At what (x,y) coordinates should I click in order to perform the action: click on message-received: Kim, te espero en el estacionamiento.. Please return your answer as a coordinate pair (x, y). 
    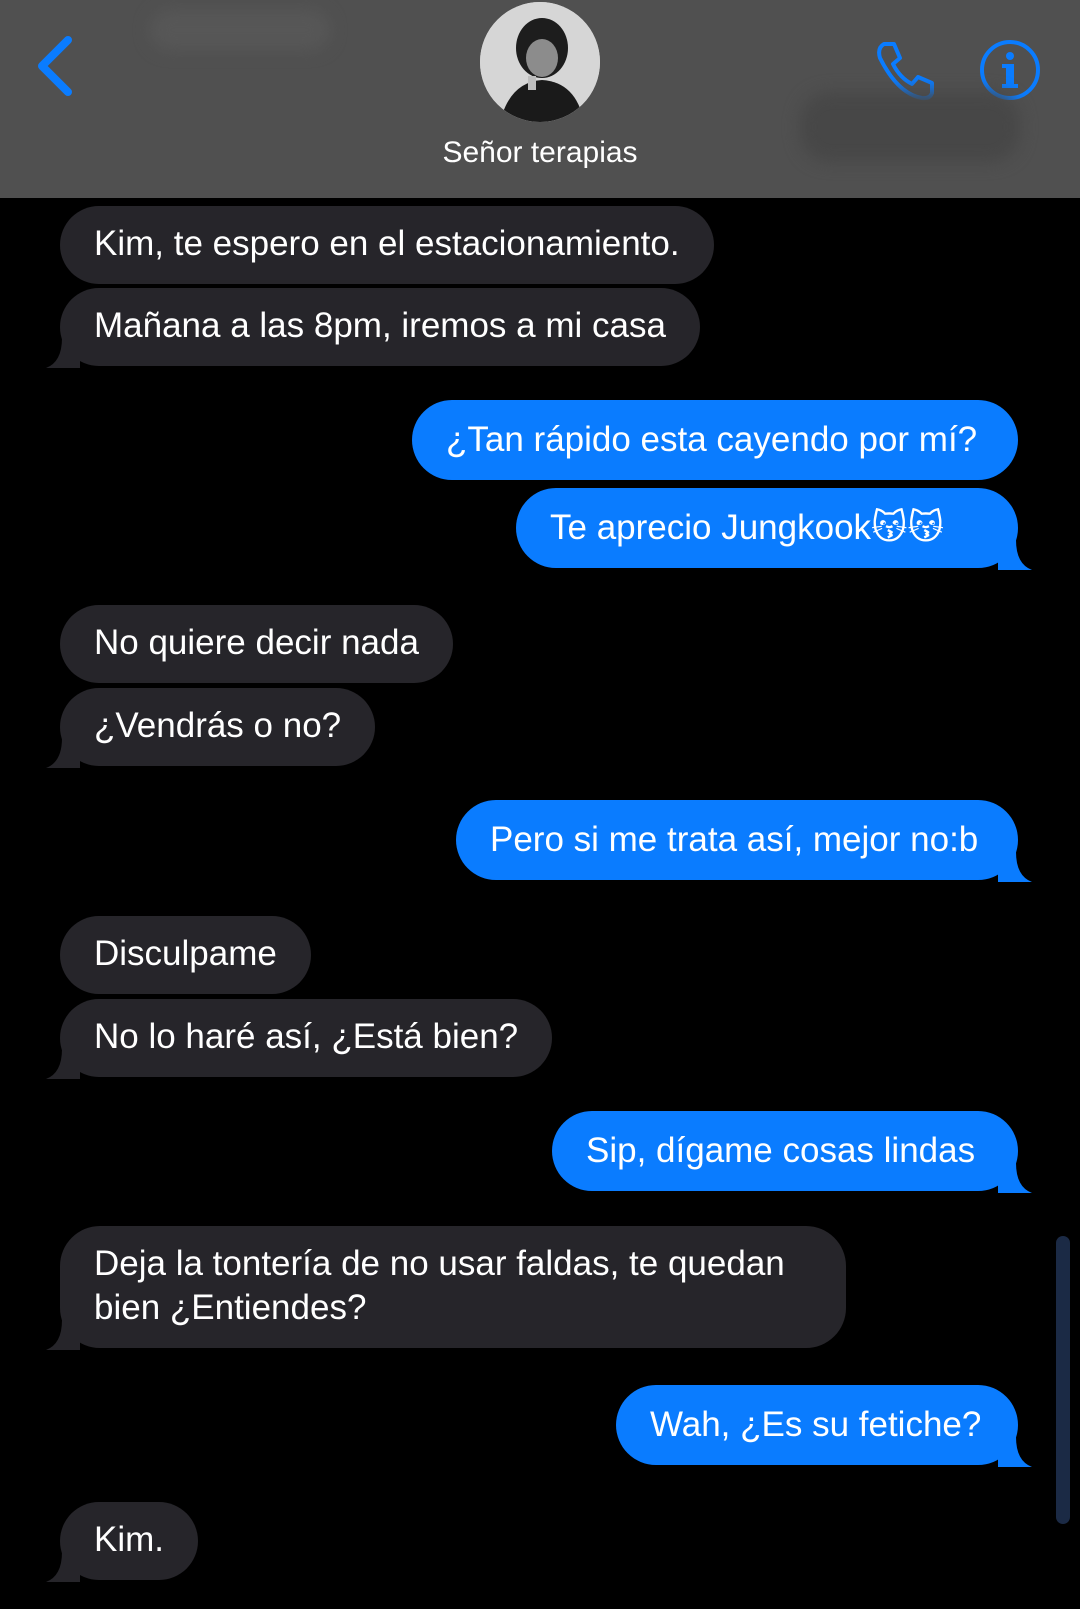
    Looking at the image, I should click on (387, 245).